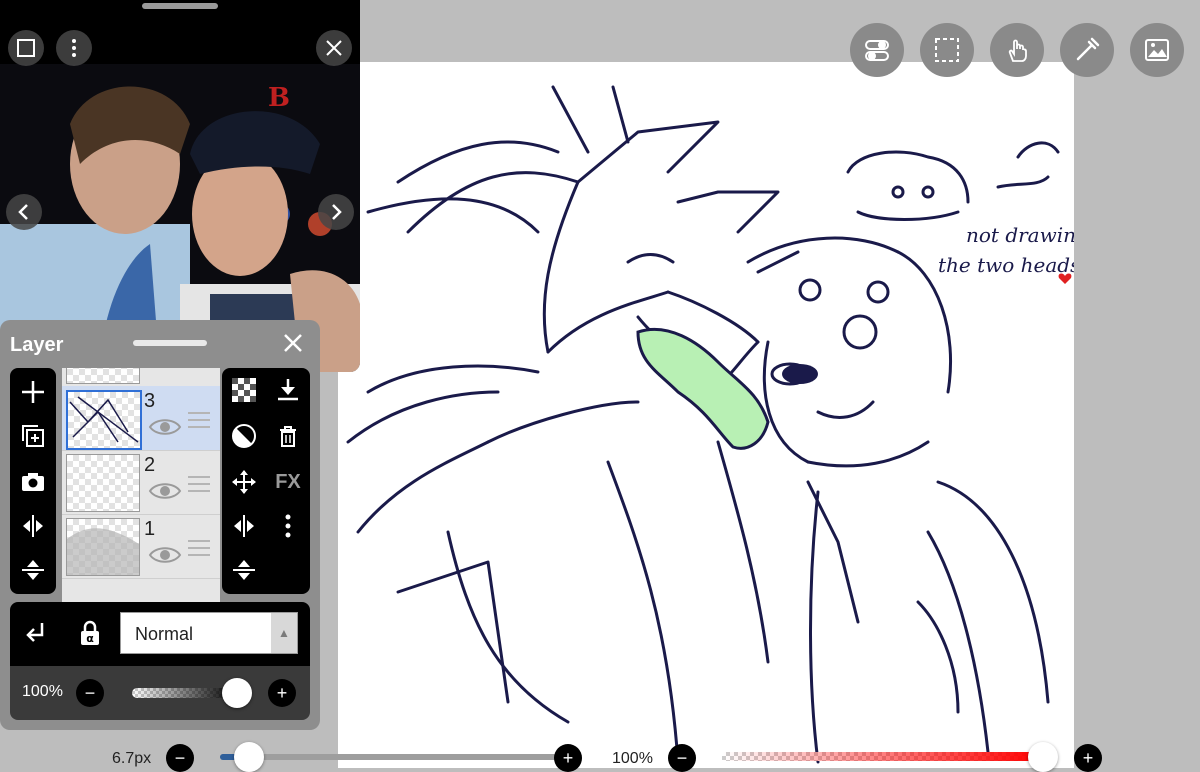  I want to click on blend-mode-bar: α Normal ▲, so click(160, 634).